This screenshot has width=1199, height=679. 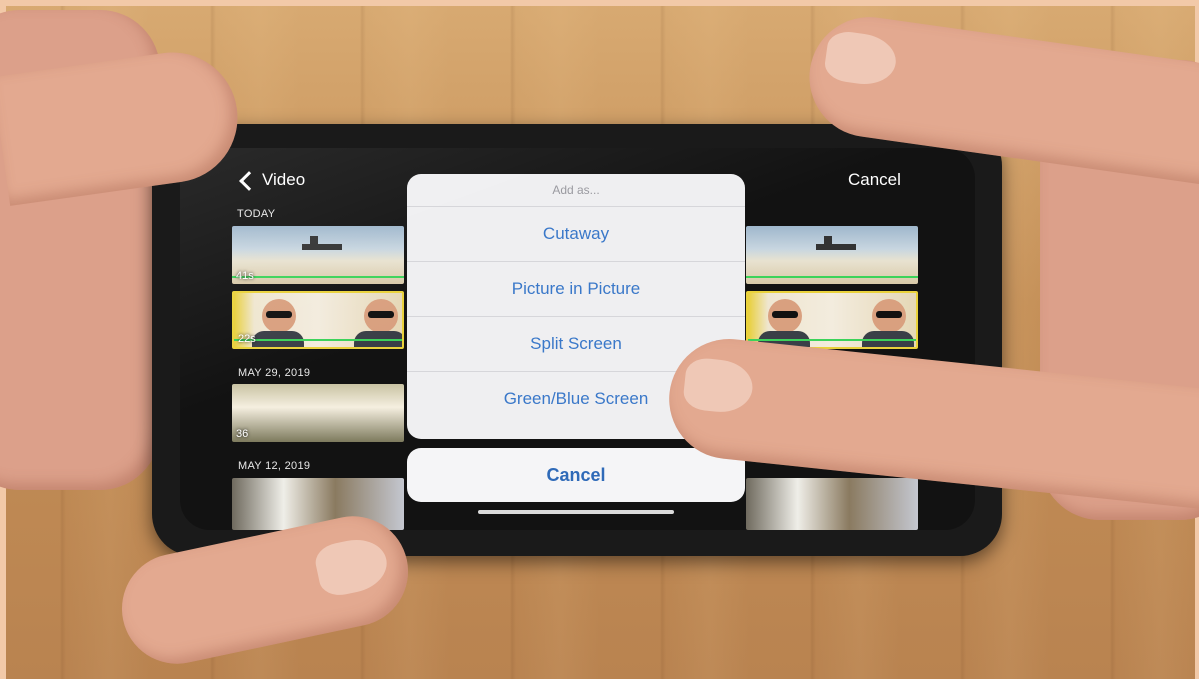 What do you see at coordinates (576, 475) in the screenshot?
I see `action-sheet-cancel-button: Cancel` at bounding box center [576, 475].